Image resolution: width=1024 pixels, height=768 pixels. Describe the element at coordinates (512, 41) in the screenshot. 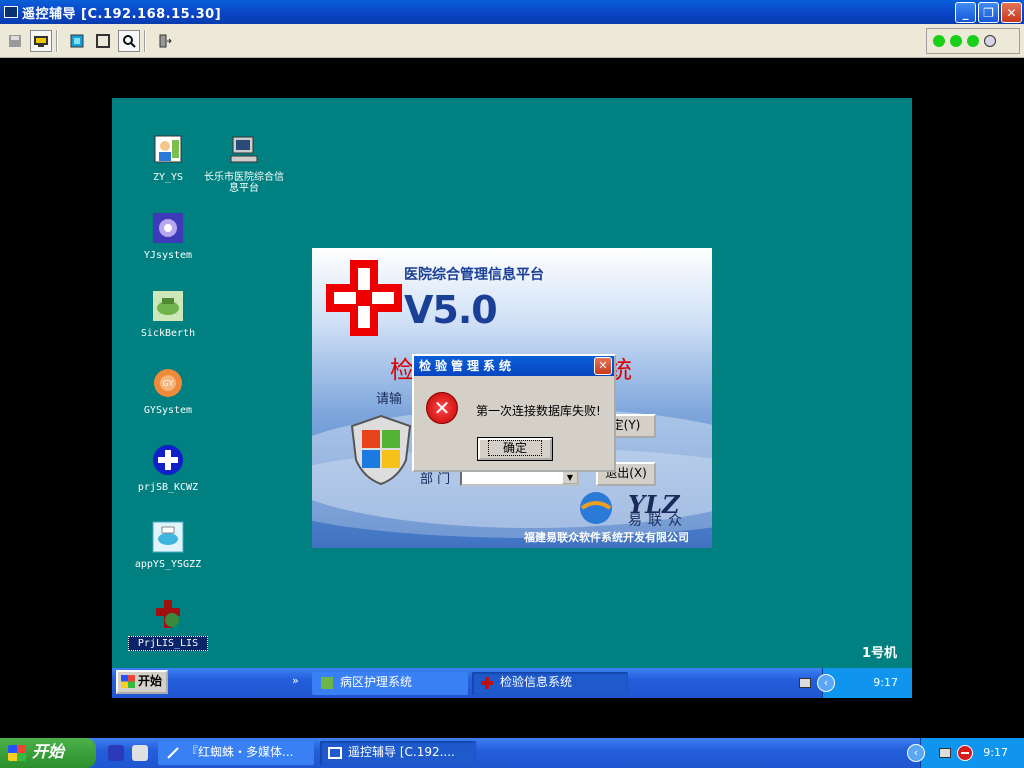

I see `toolbar` at that location.